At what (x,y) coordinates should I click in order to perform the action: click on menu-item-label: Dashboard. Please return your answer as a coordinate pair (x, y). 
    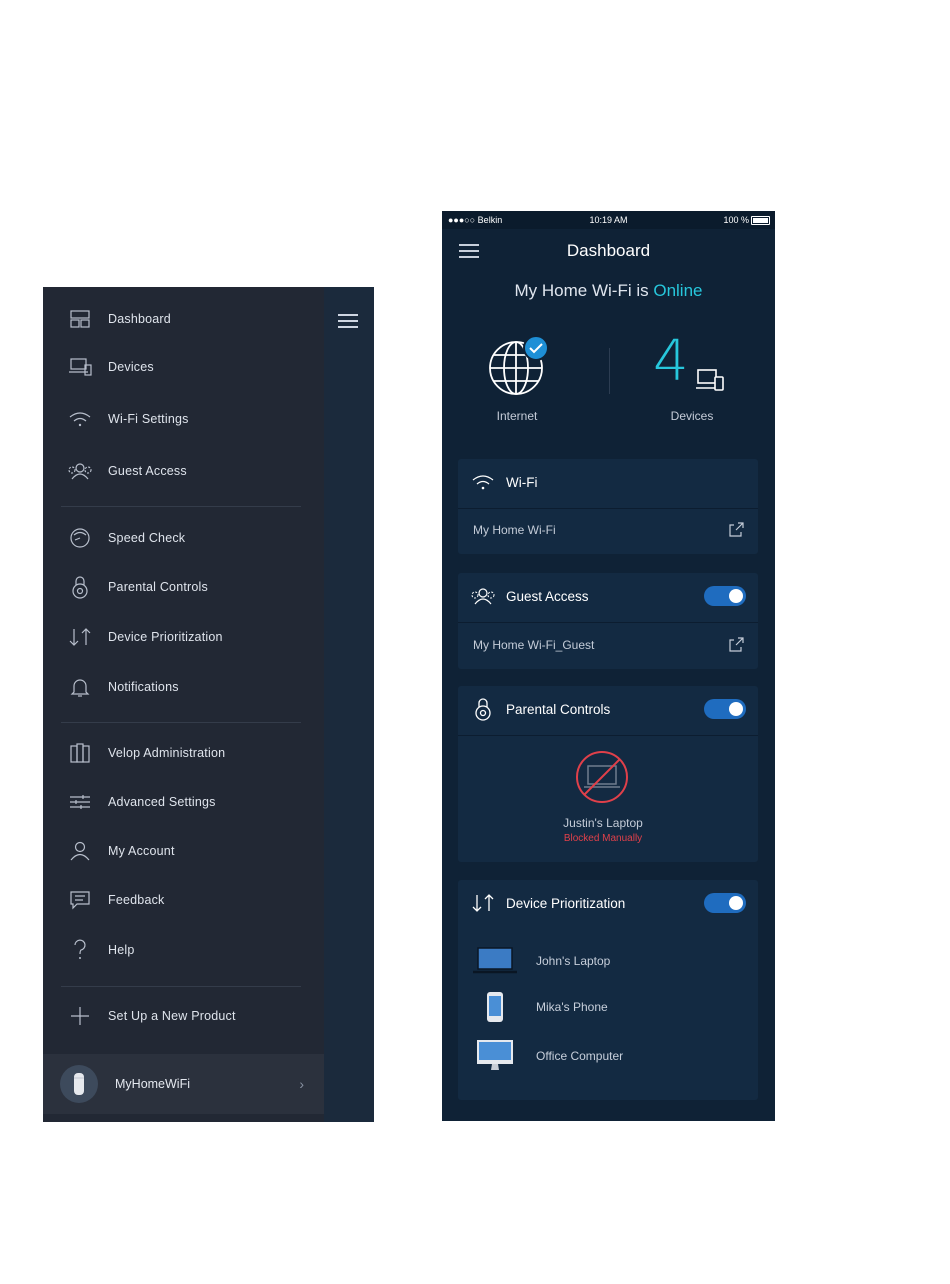
    Looking at the image, I should click on (139, 319).